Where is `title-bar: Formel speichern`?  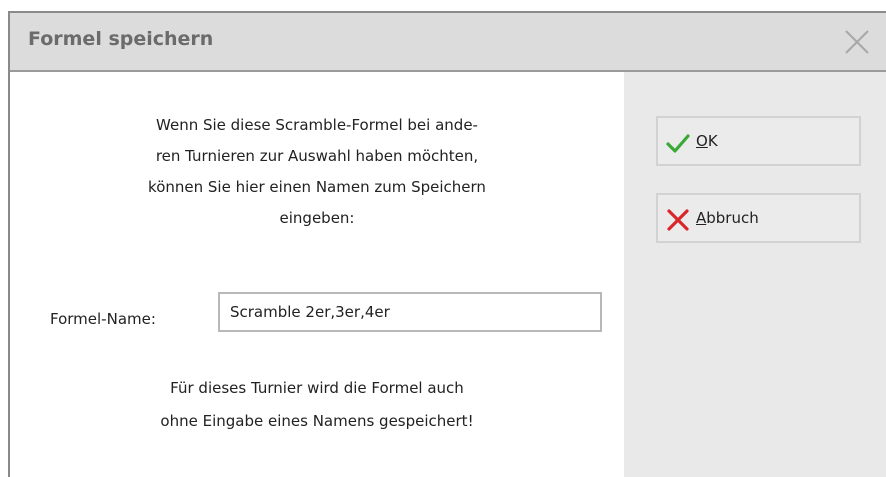
title-bar: Formel speichern is located at coordinates (448, 42).